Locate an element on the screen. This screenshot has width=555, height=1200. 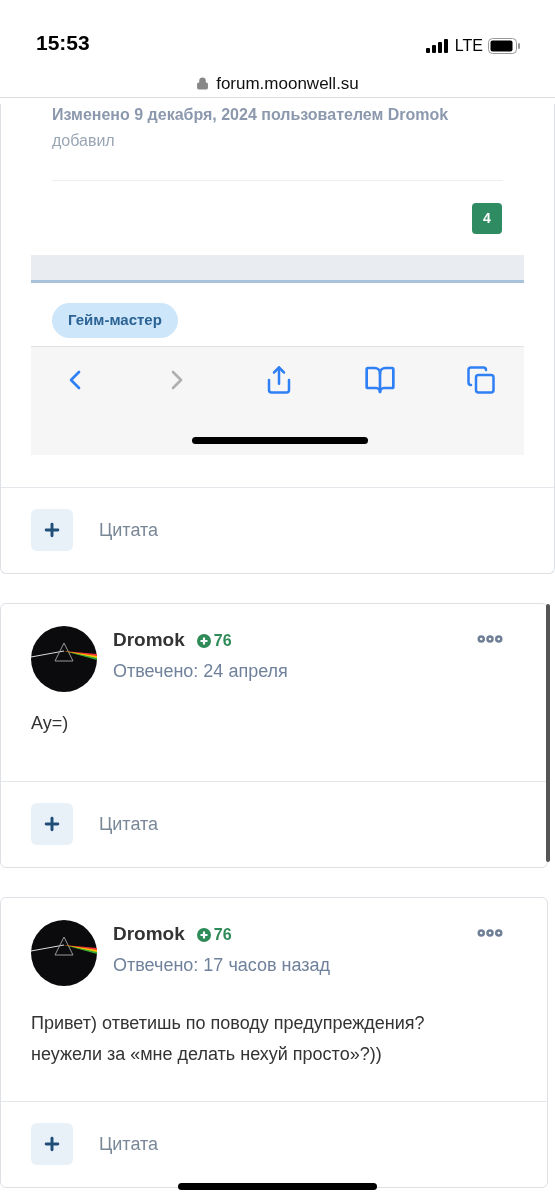
lock-icon is located at coordinates (203, 83).